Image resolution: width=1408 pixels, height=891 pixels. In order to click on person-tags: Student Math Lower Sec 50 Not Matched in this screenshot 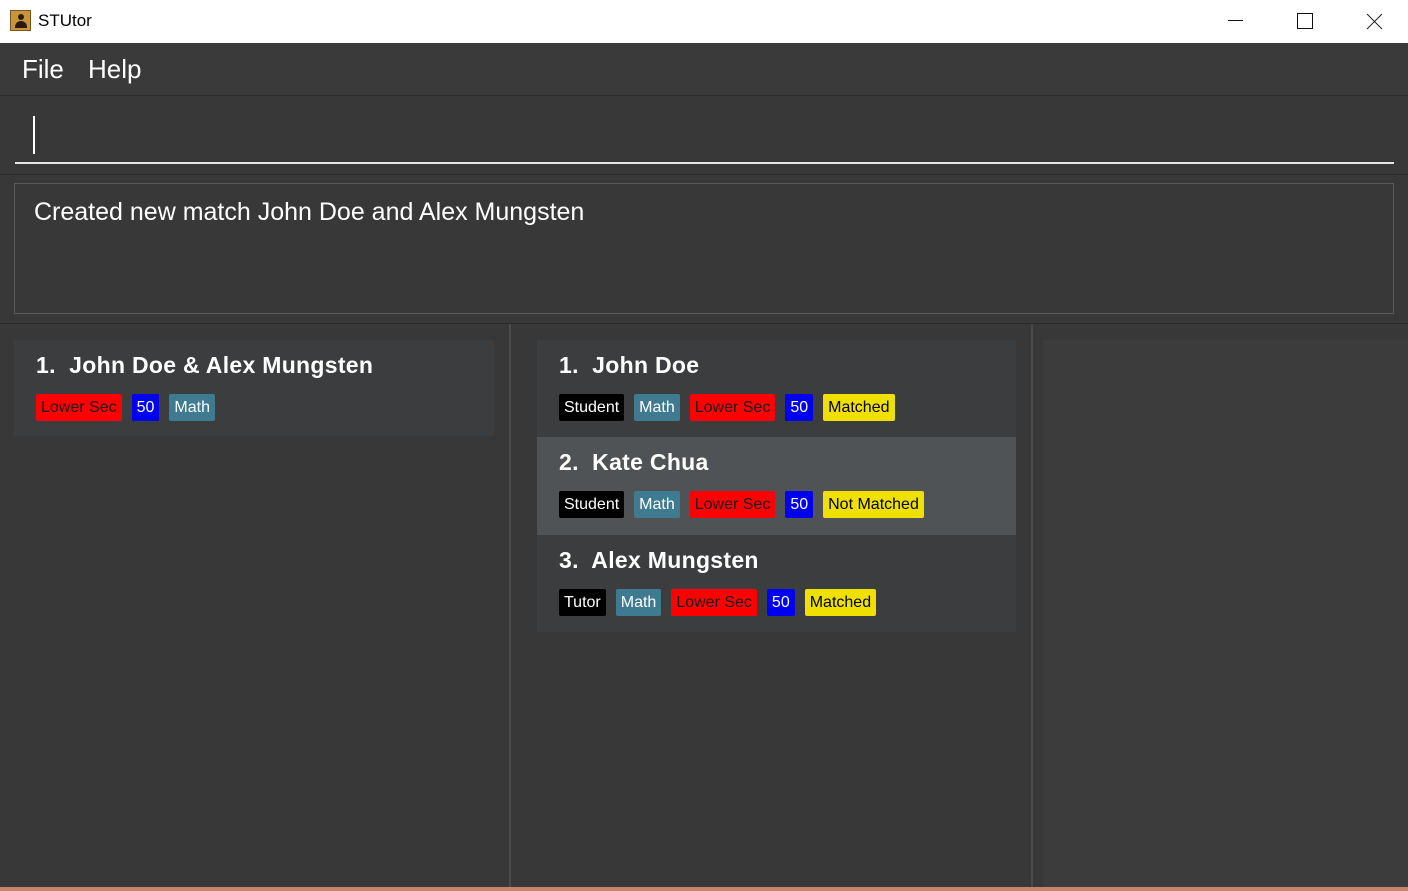, I will do `click(741, 504)`.